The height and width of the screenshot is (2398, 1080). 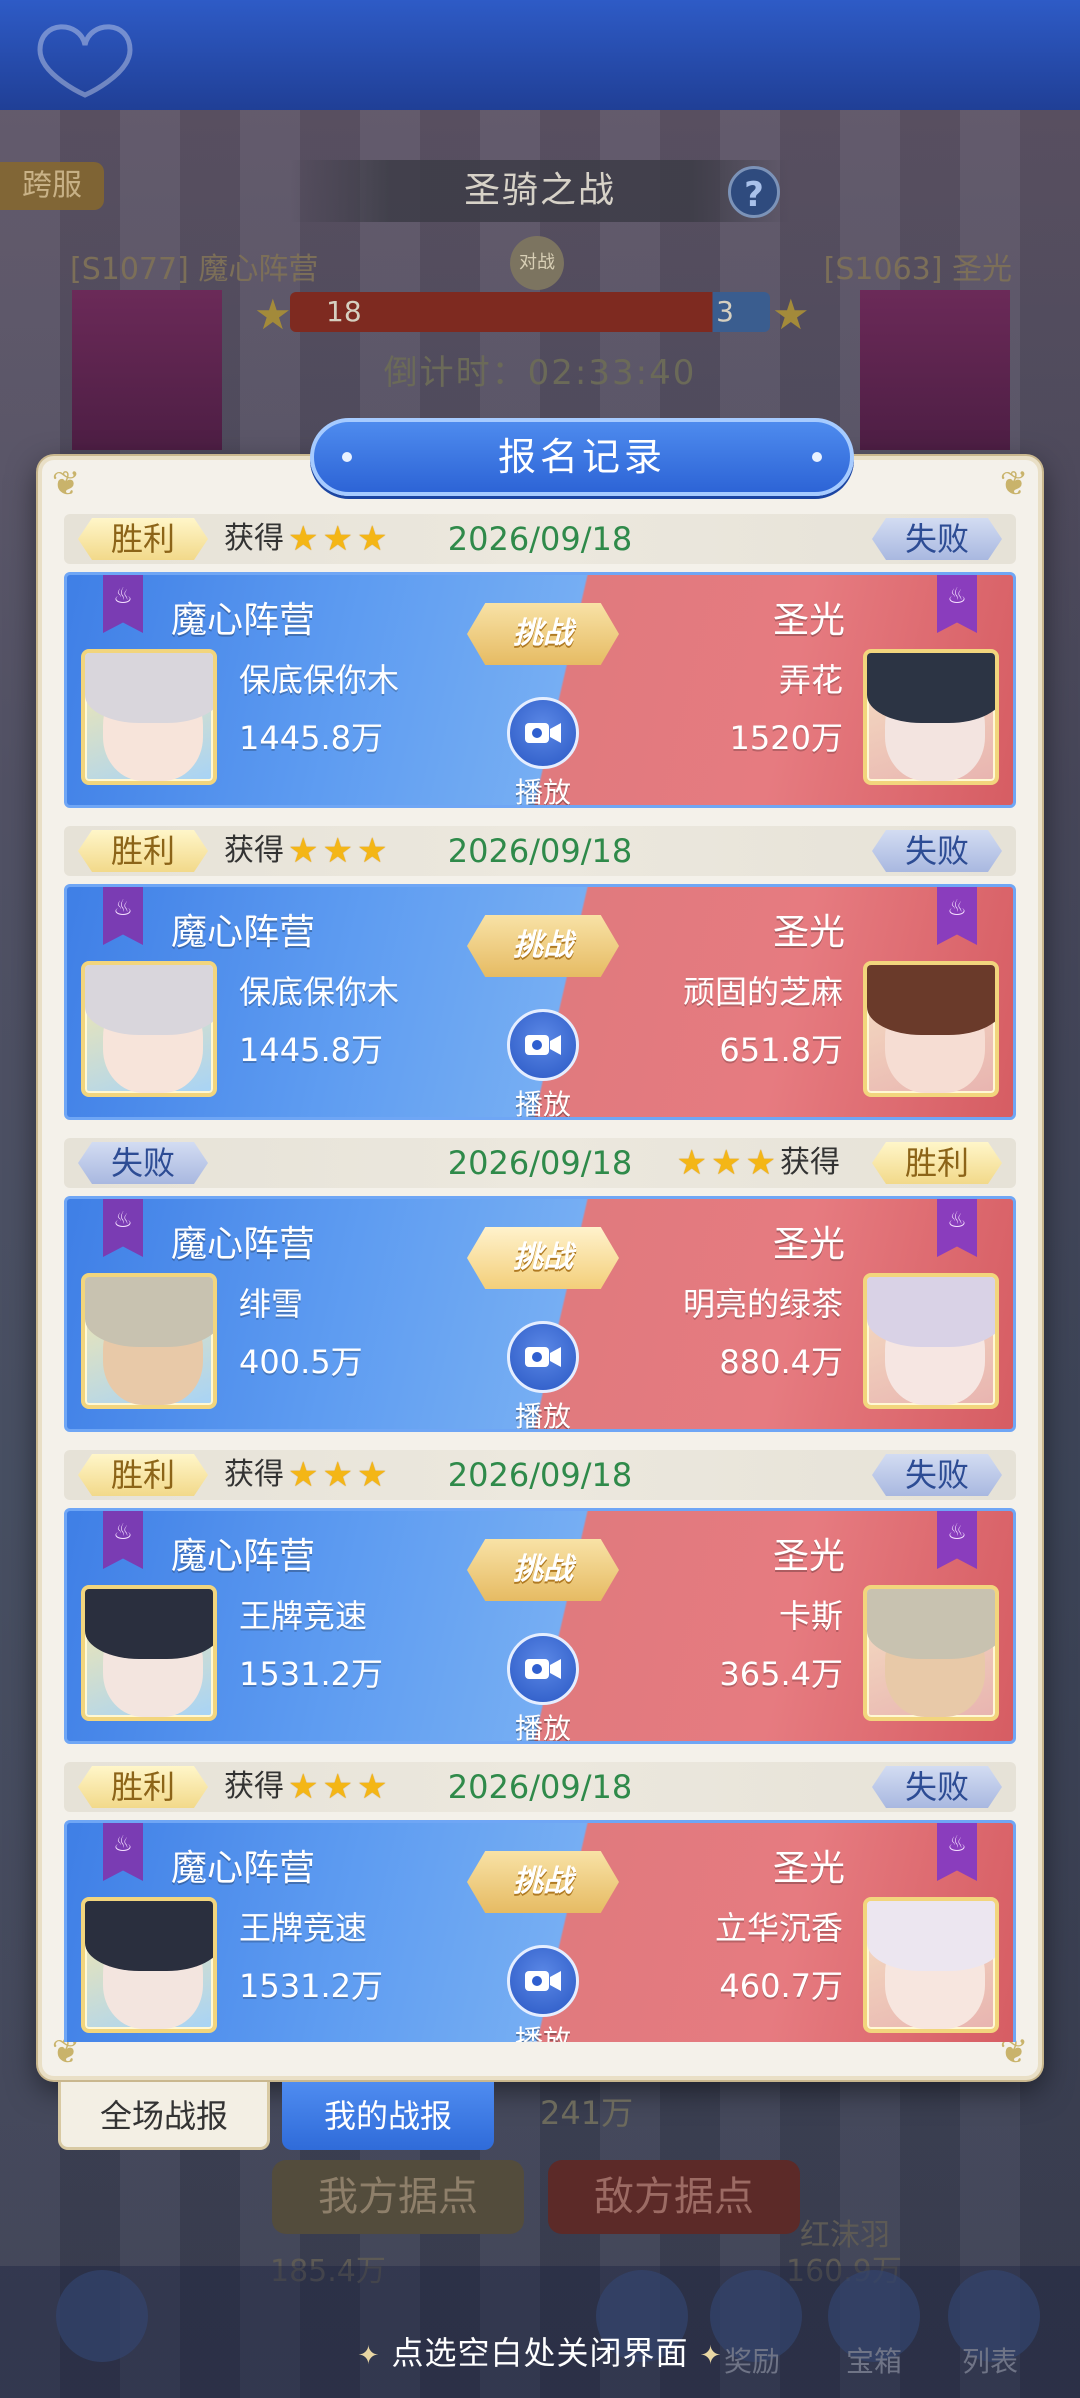 I want to click on tab-my-reports: 我的战报, so click(x=388, y=2116).